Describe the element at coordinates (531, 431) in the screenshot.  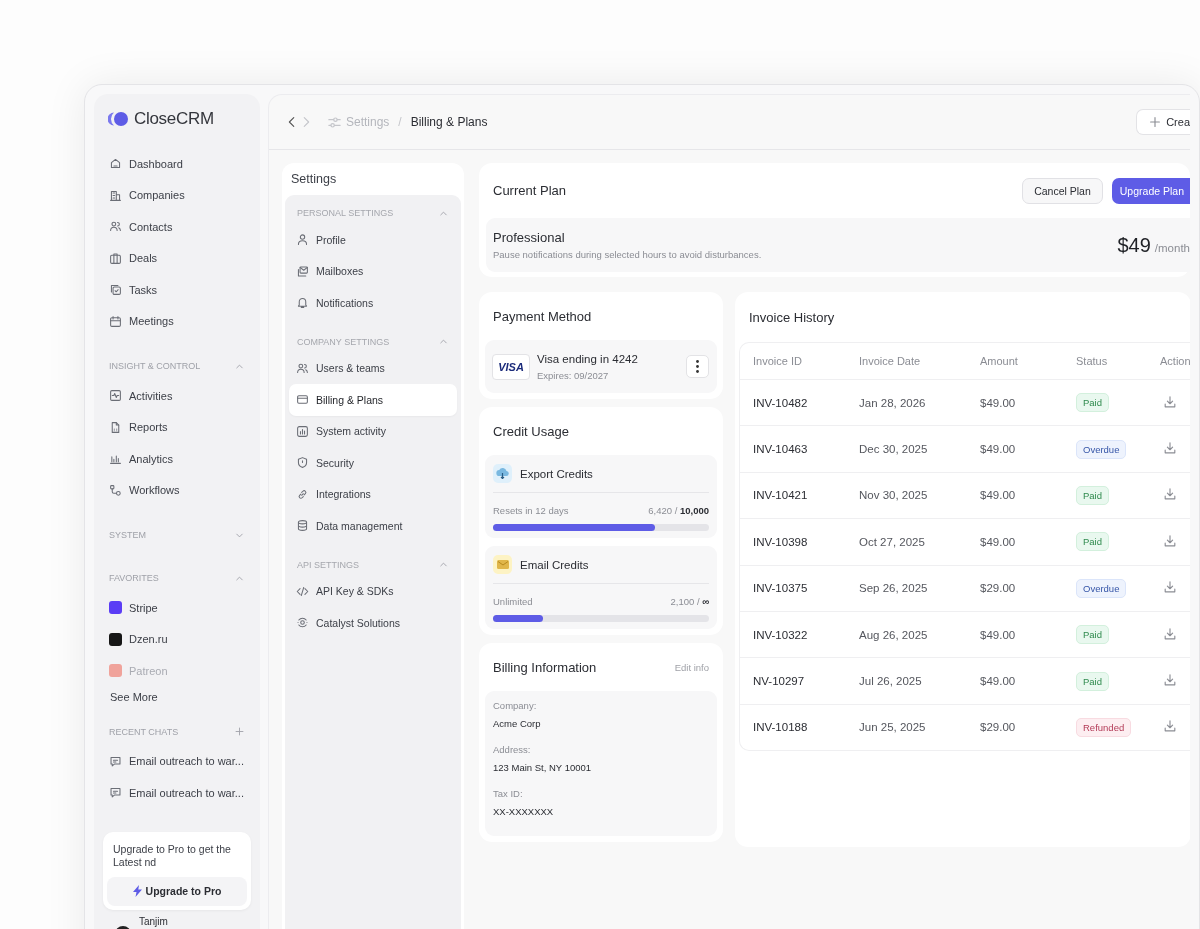
I see `card-title: Credit Usage` at that location.